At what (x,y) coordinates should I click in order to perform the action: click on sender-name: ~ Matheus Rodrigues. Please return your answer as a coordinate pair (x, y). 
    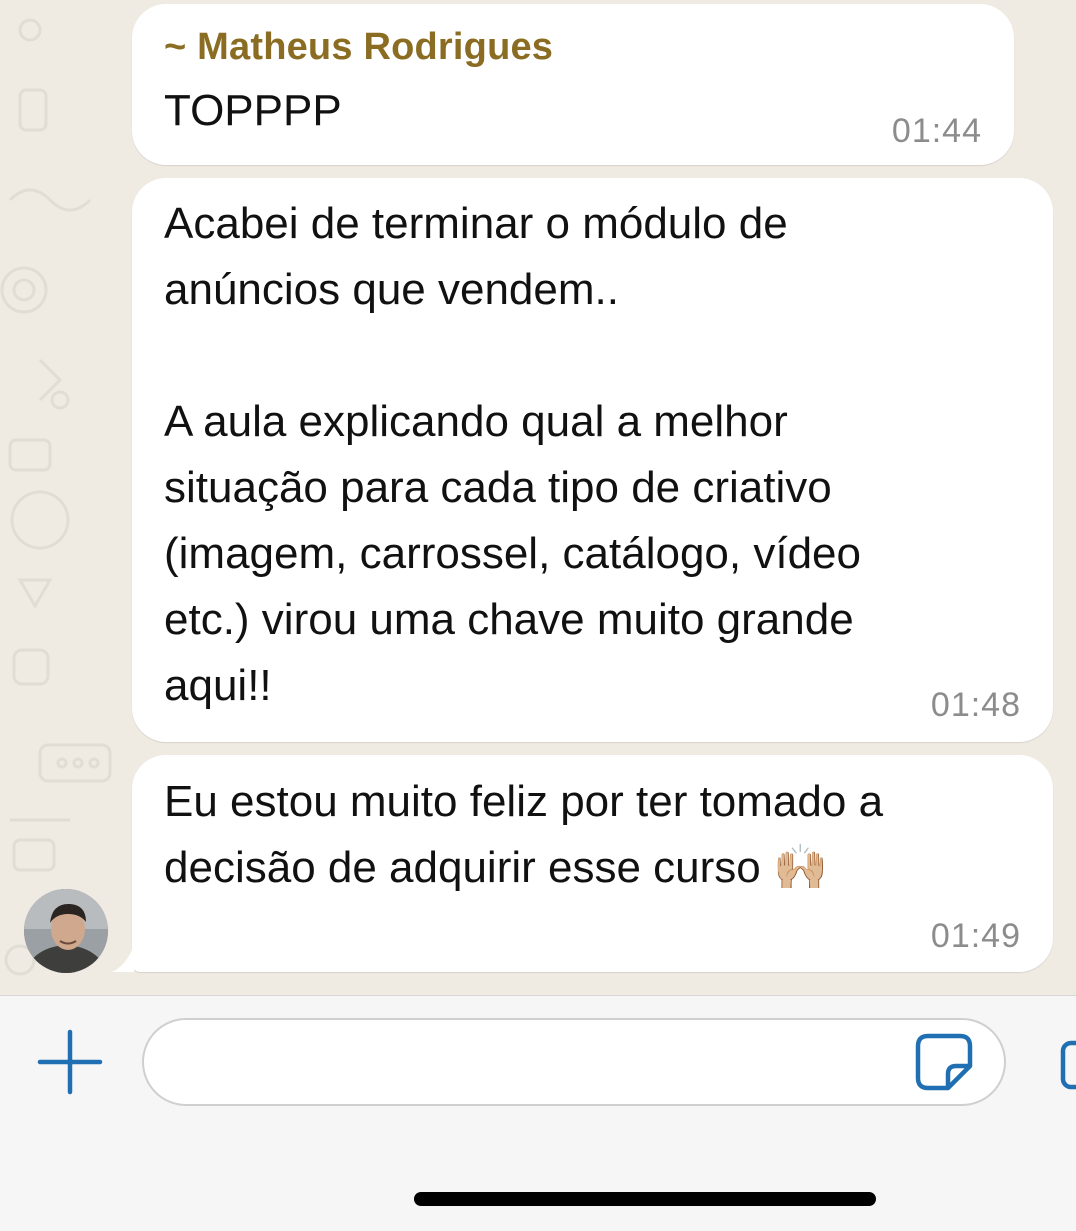
    Looking at the image, I should click on (358, 47).